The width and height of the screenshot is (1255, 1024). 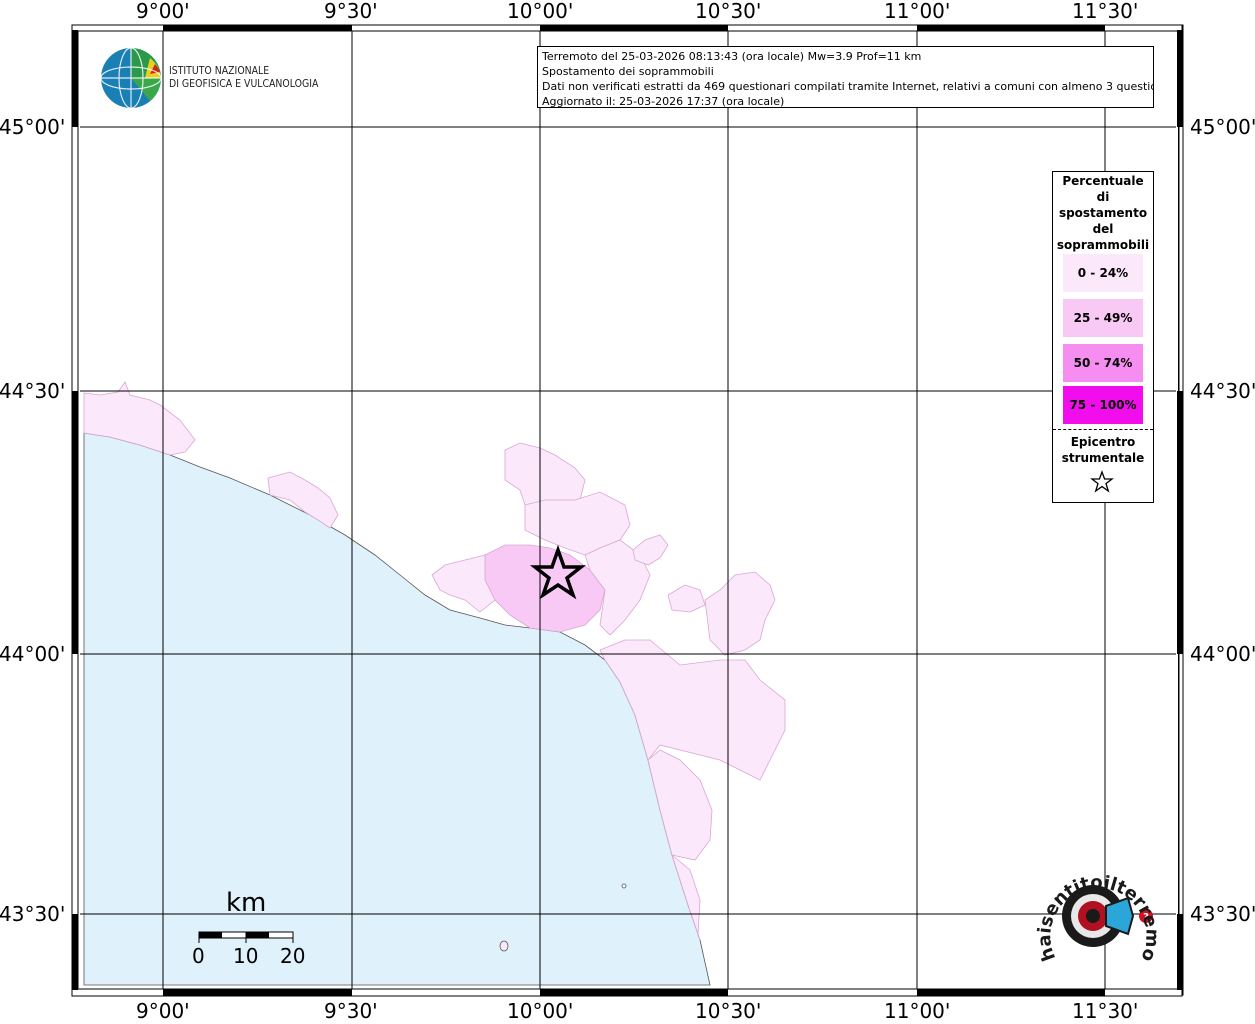 I want to click on lon-label-top: 10°30', so click(x=728, y=11).